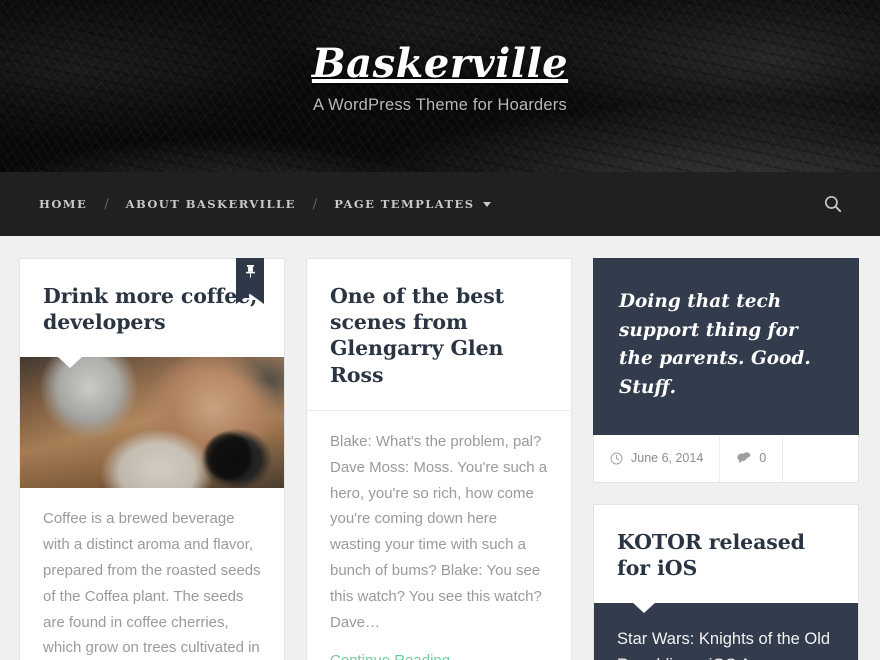 The width and height of the screenshot is (880, 660). I want to click on search-icon, so click(833, 204).